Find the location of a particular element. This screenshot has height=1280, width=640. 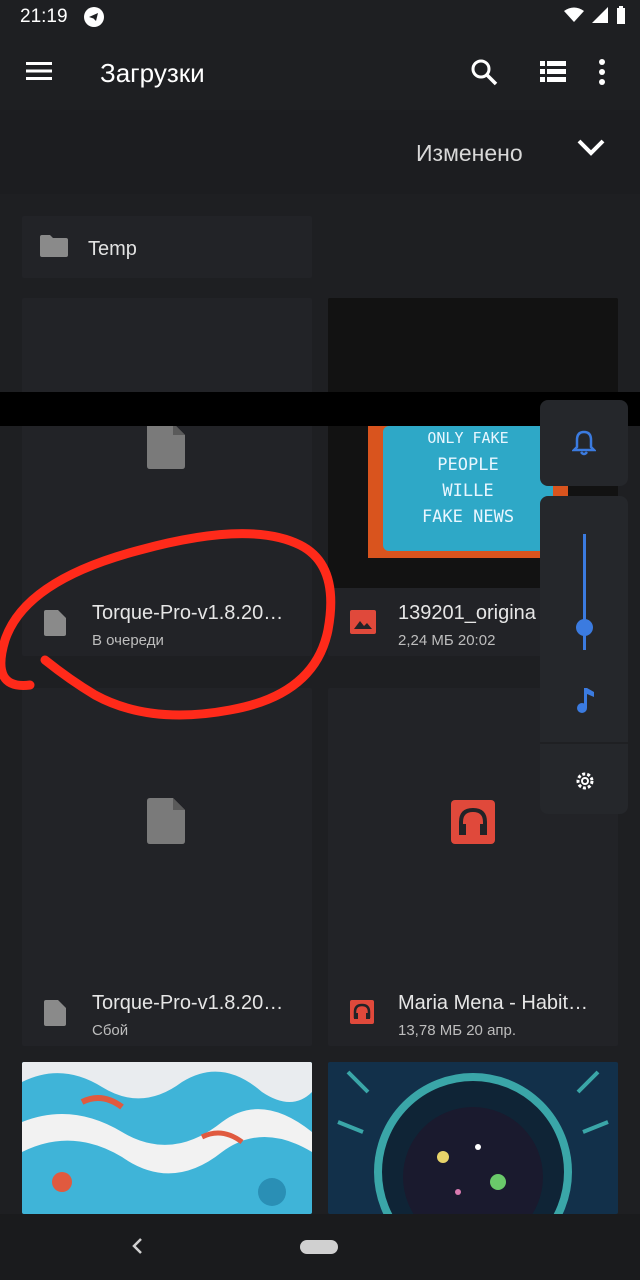

file-info: 2,24 МБ 20:02 is located at coordinates (447, 640).